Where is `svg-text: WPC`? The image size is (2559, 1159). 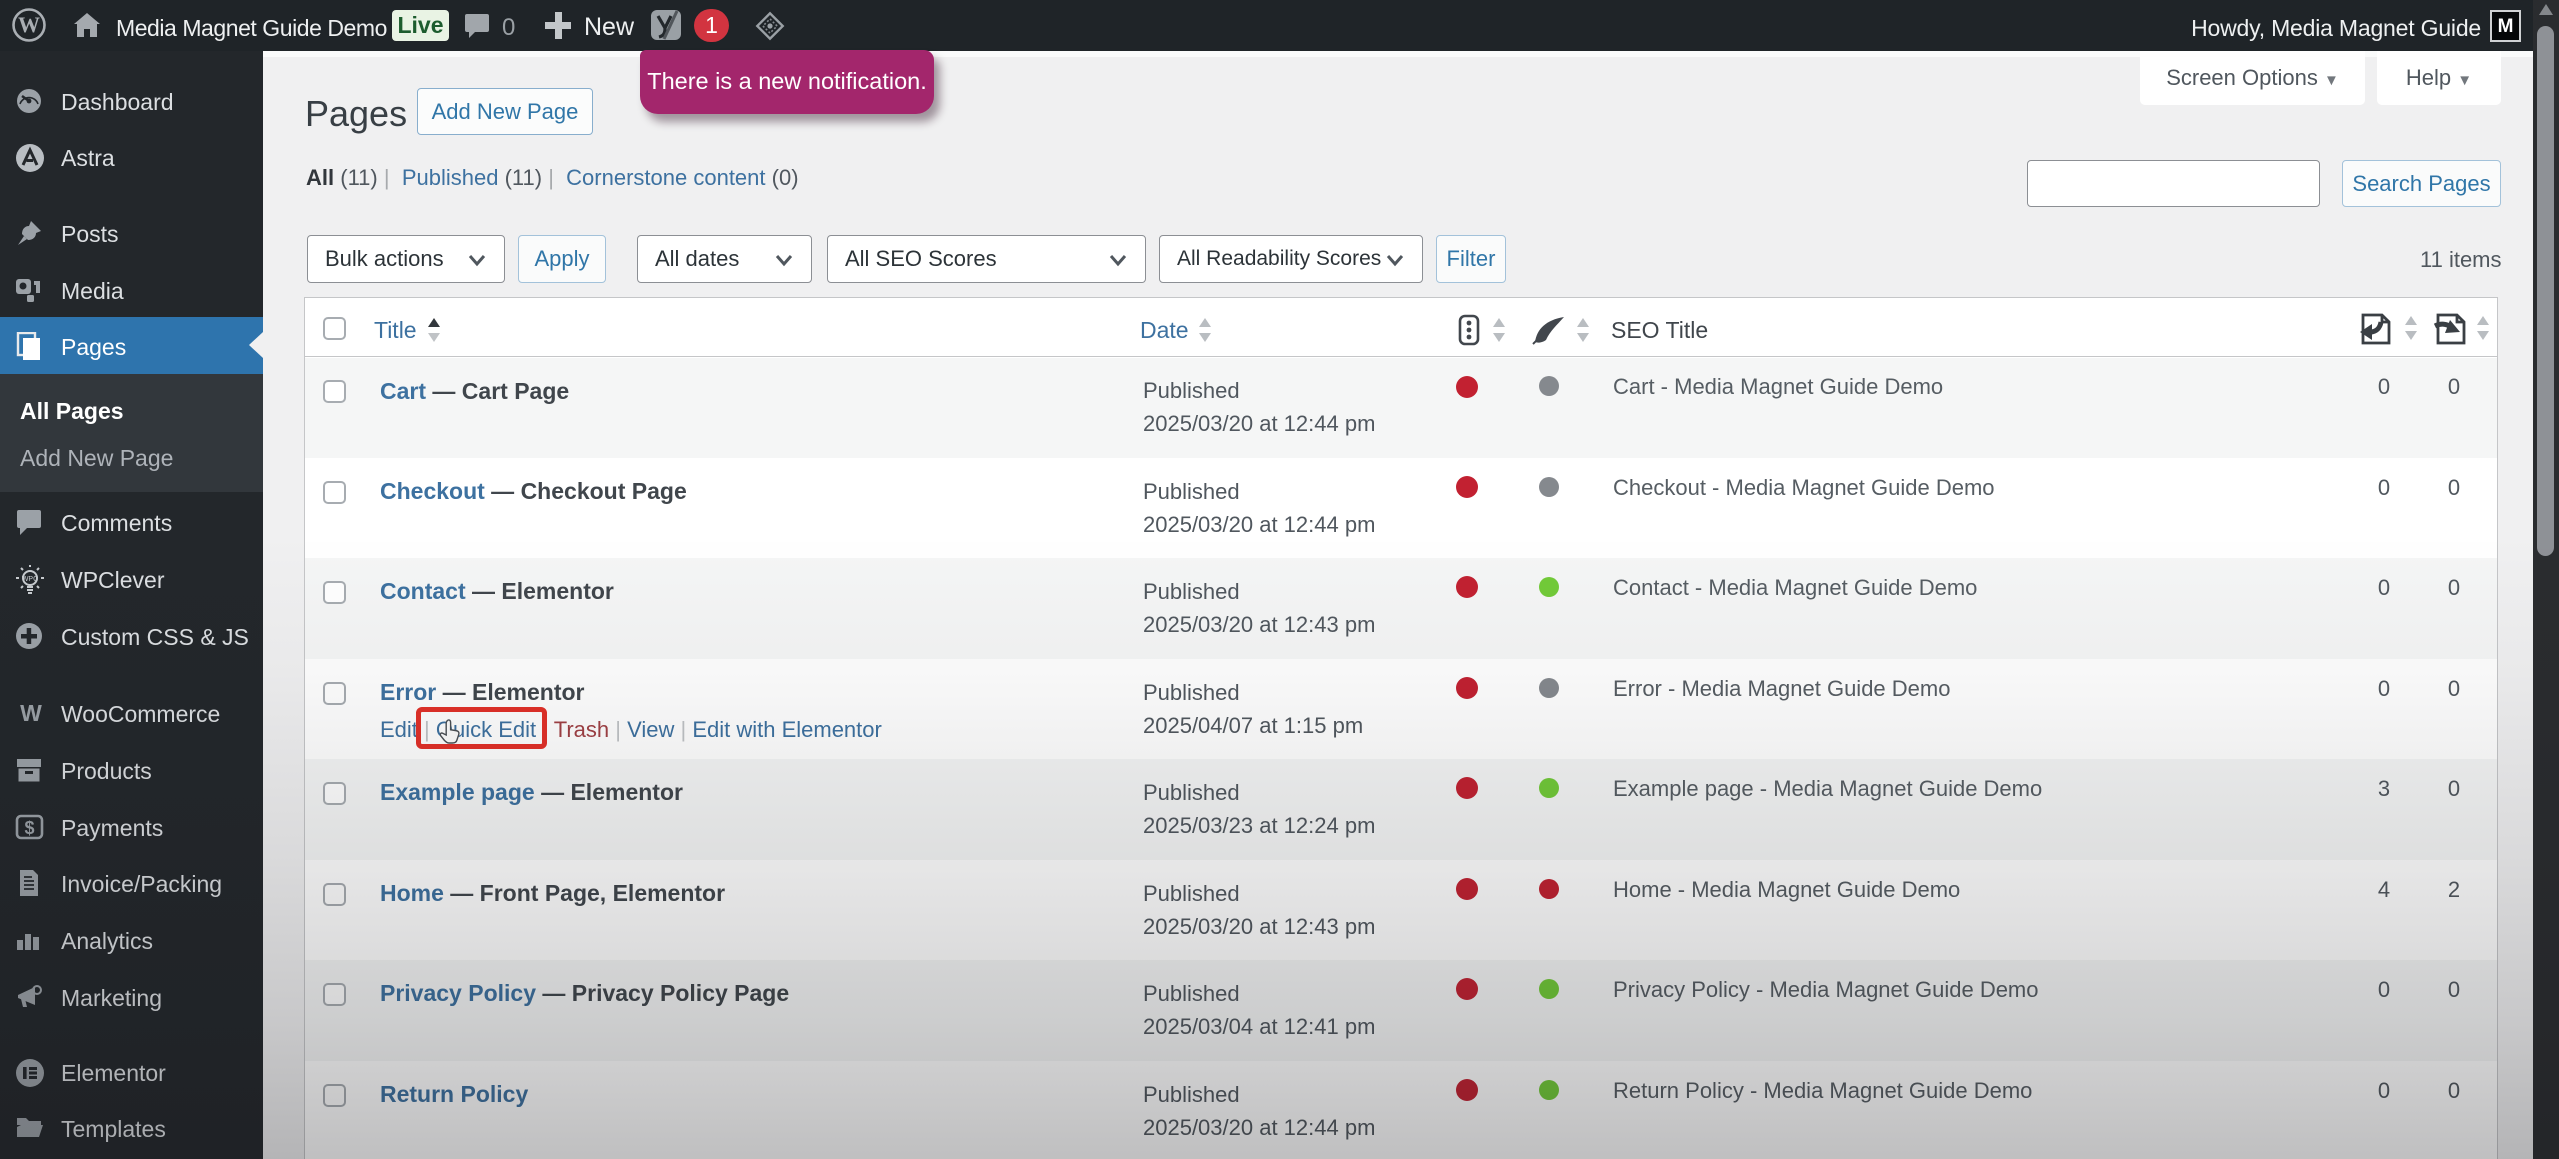
svg-text: WPC is located at coordinates (30, 579).